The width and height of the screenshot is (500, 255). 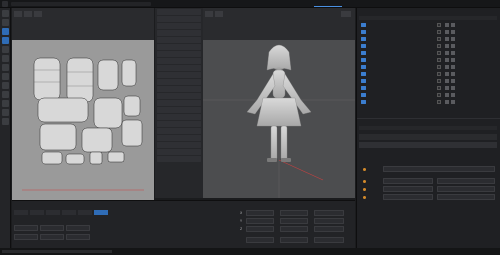 I want to click on scale-z-field, so click(x=329, y=229).